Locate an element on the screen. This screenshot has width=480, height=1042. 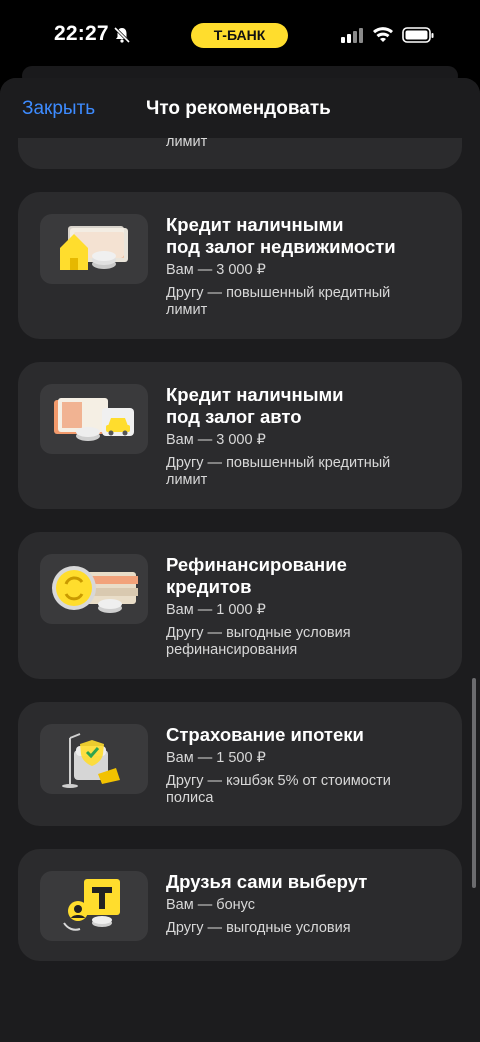
battery-icon is located at coordinates (418, 35).